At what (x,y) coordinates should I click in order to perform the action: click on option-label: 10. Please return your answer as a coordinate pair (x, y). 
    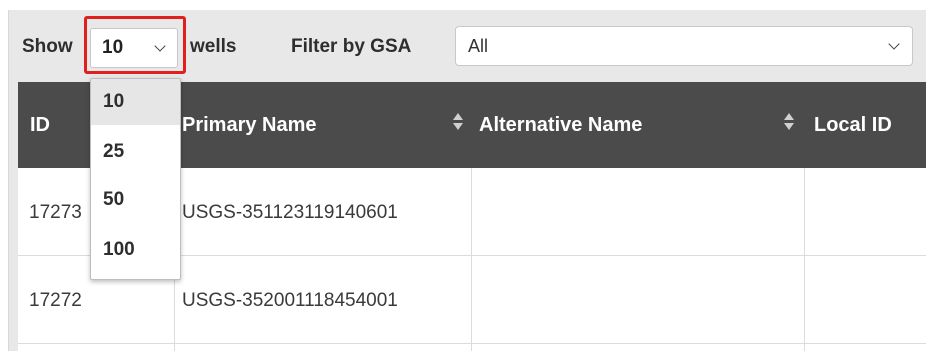
    Looking at the image, I should click on (114, 101).